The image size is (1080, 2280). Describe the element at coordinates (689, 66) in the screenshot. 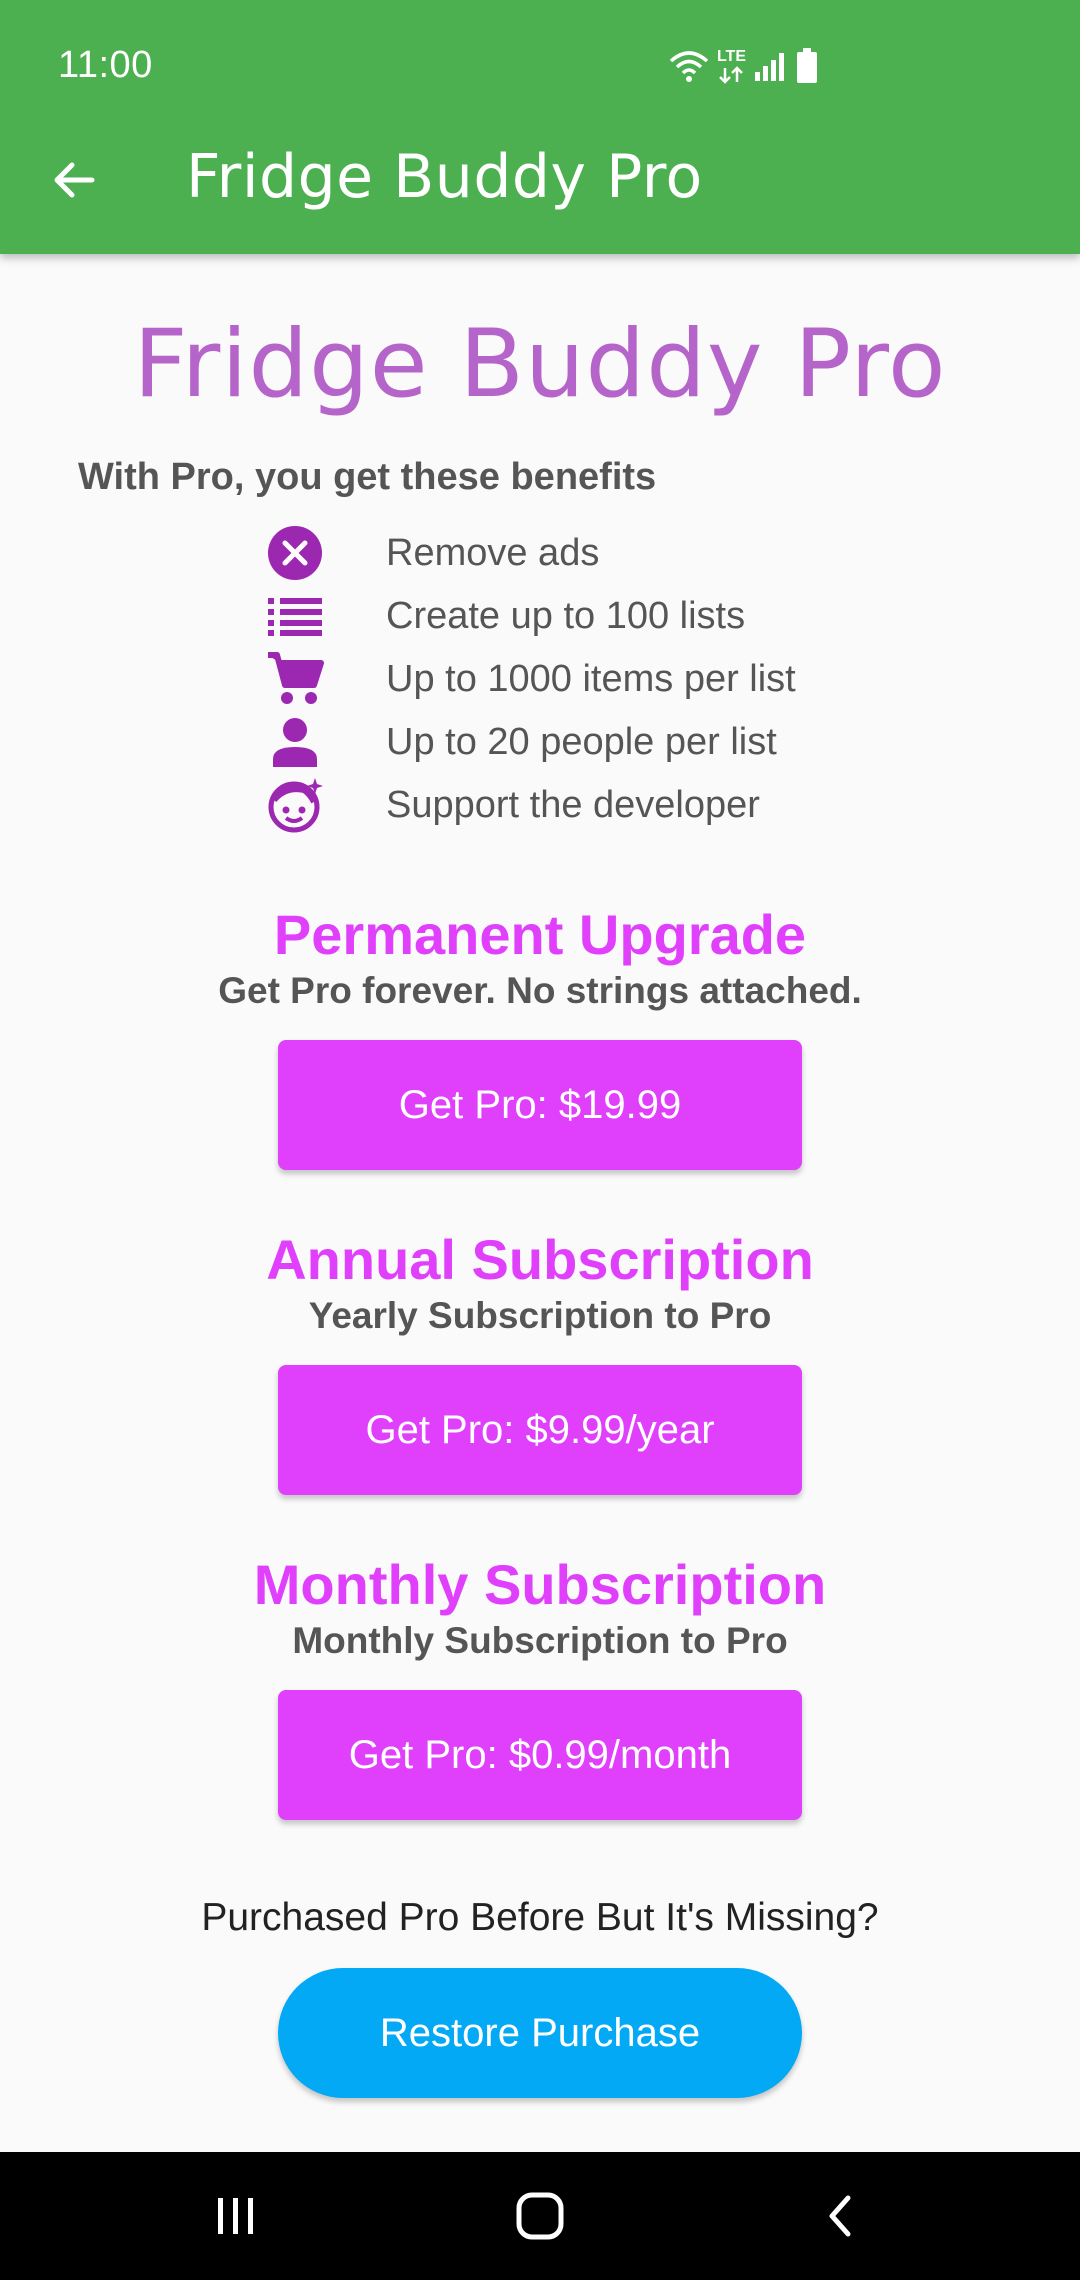

I see `wifi-icon` at that location.